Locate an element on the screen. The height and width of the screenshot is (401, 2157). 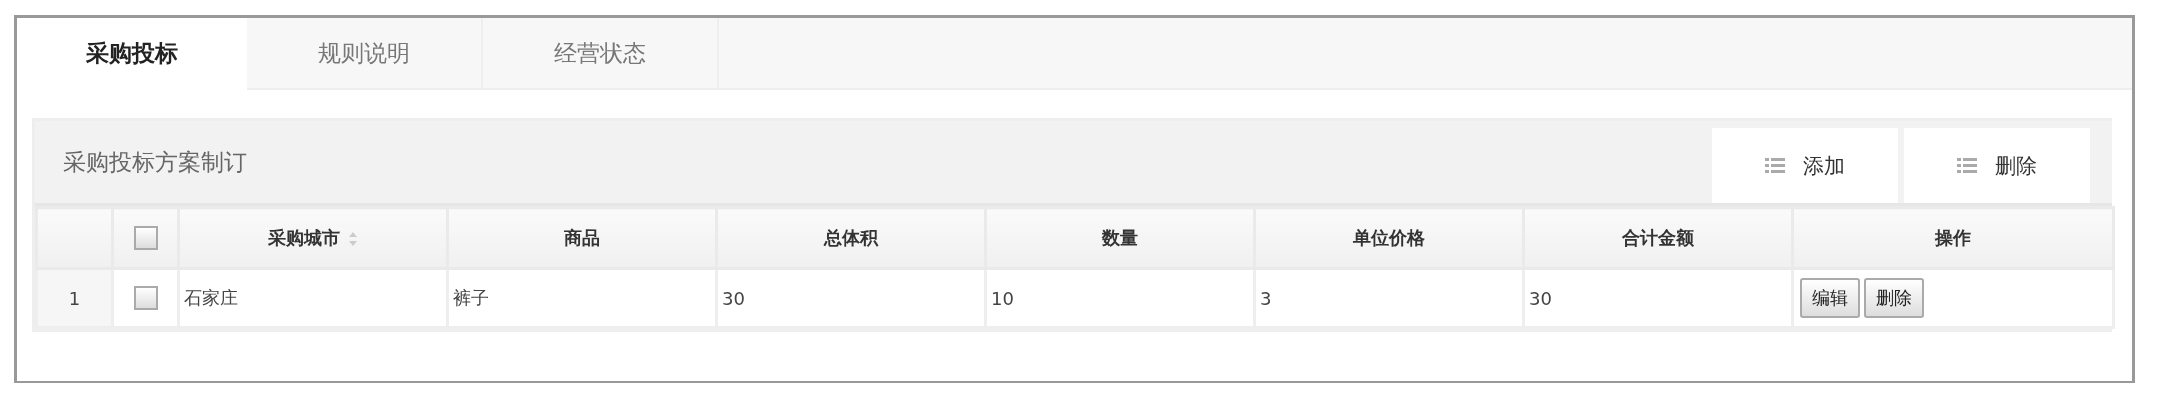
action-button: 编辑 is located at coordinates (1830, 298).